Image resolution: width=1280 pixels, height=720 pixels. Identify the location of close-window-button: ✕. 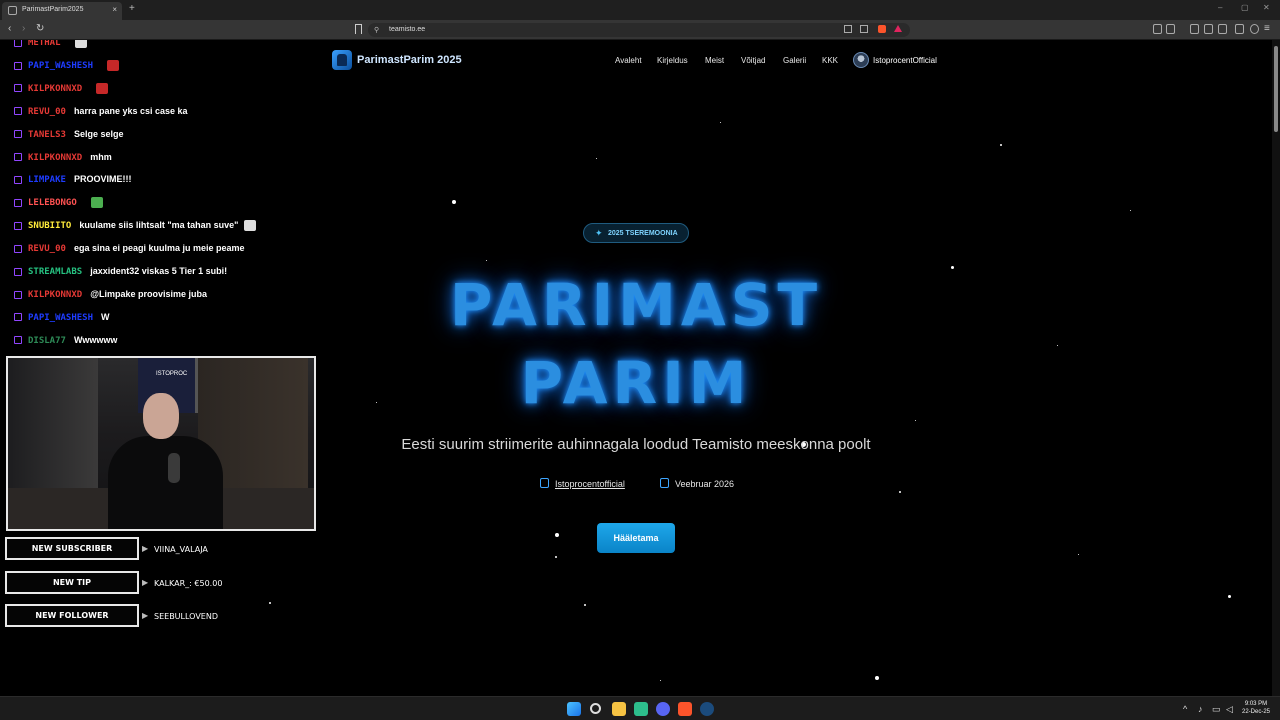
(1266, 7).